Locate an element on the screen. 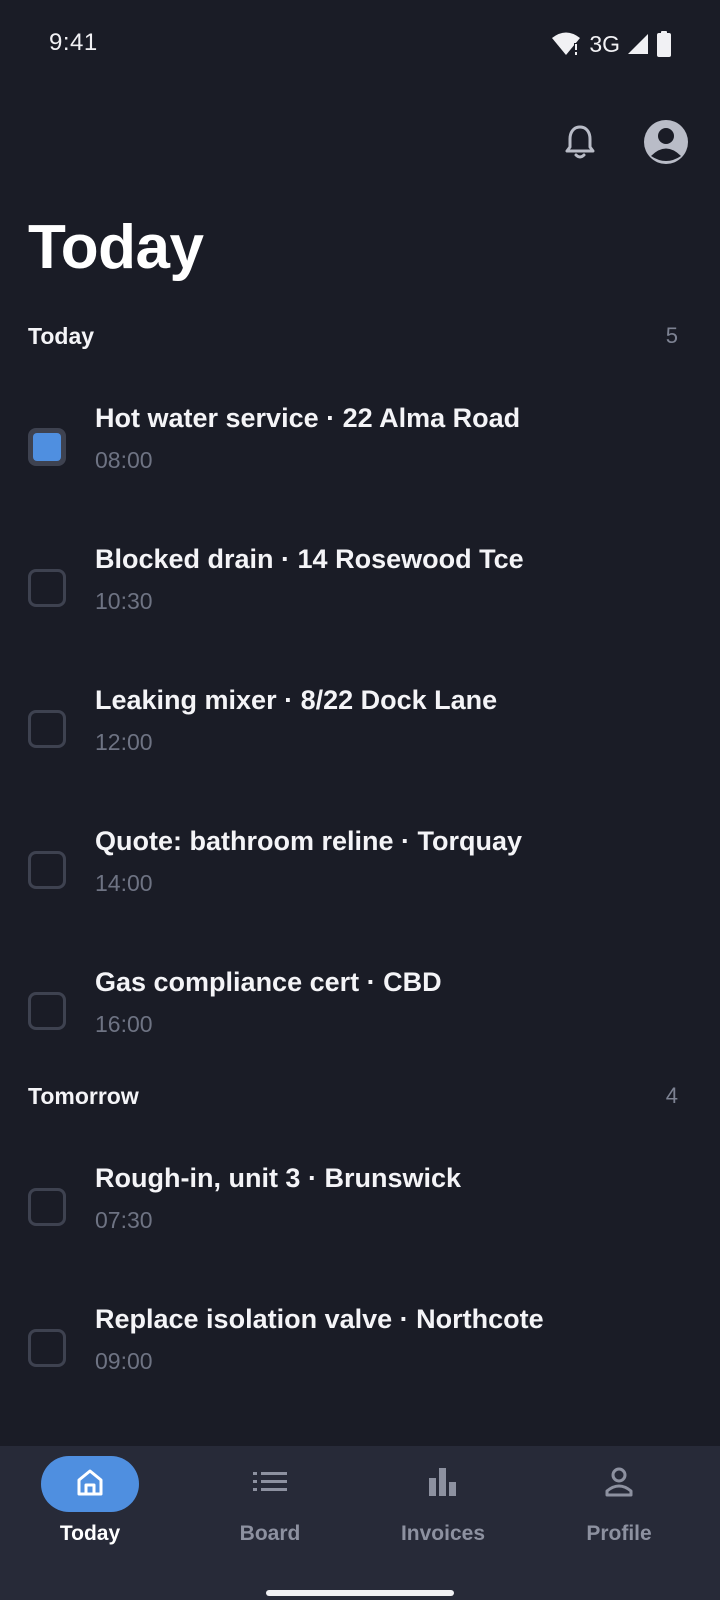  task-row: Leaking mixer · 8/22 Dock Lane 12:00 is located at coordinates (360, 742).